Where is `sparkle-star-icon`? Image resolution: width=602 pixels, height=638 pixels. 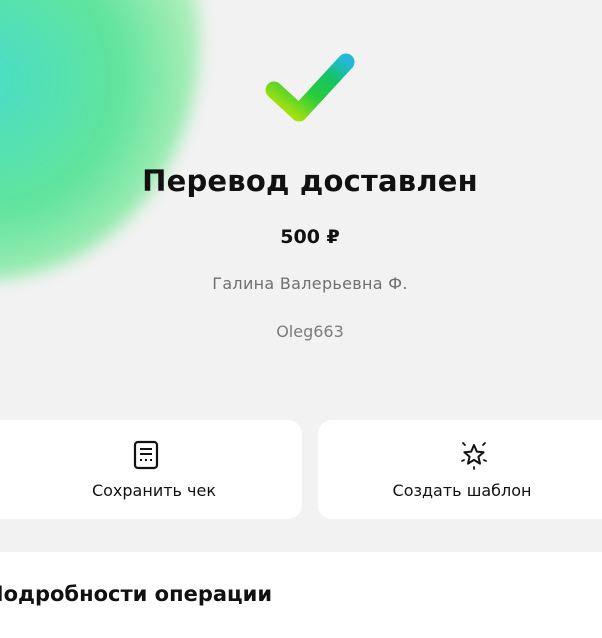
sparkle-star-icon is located at coordinates (474, 456).